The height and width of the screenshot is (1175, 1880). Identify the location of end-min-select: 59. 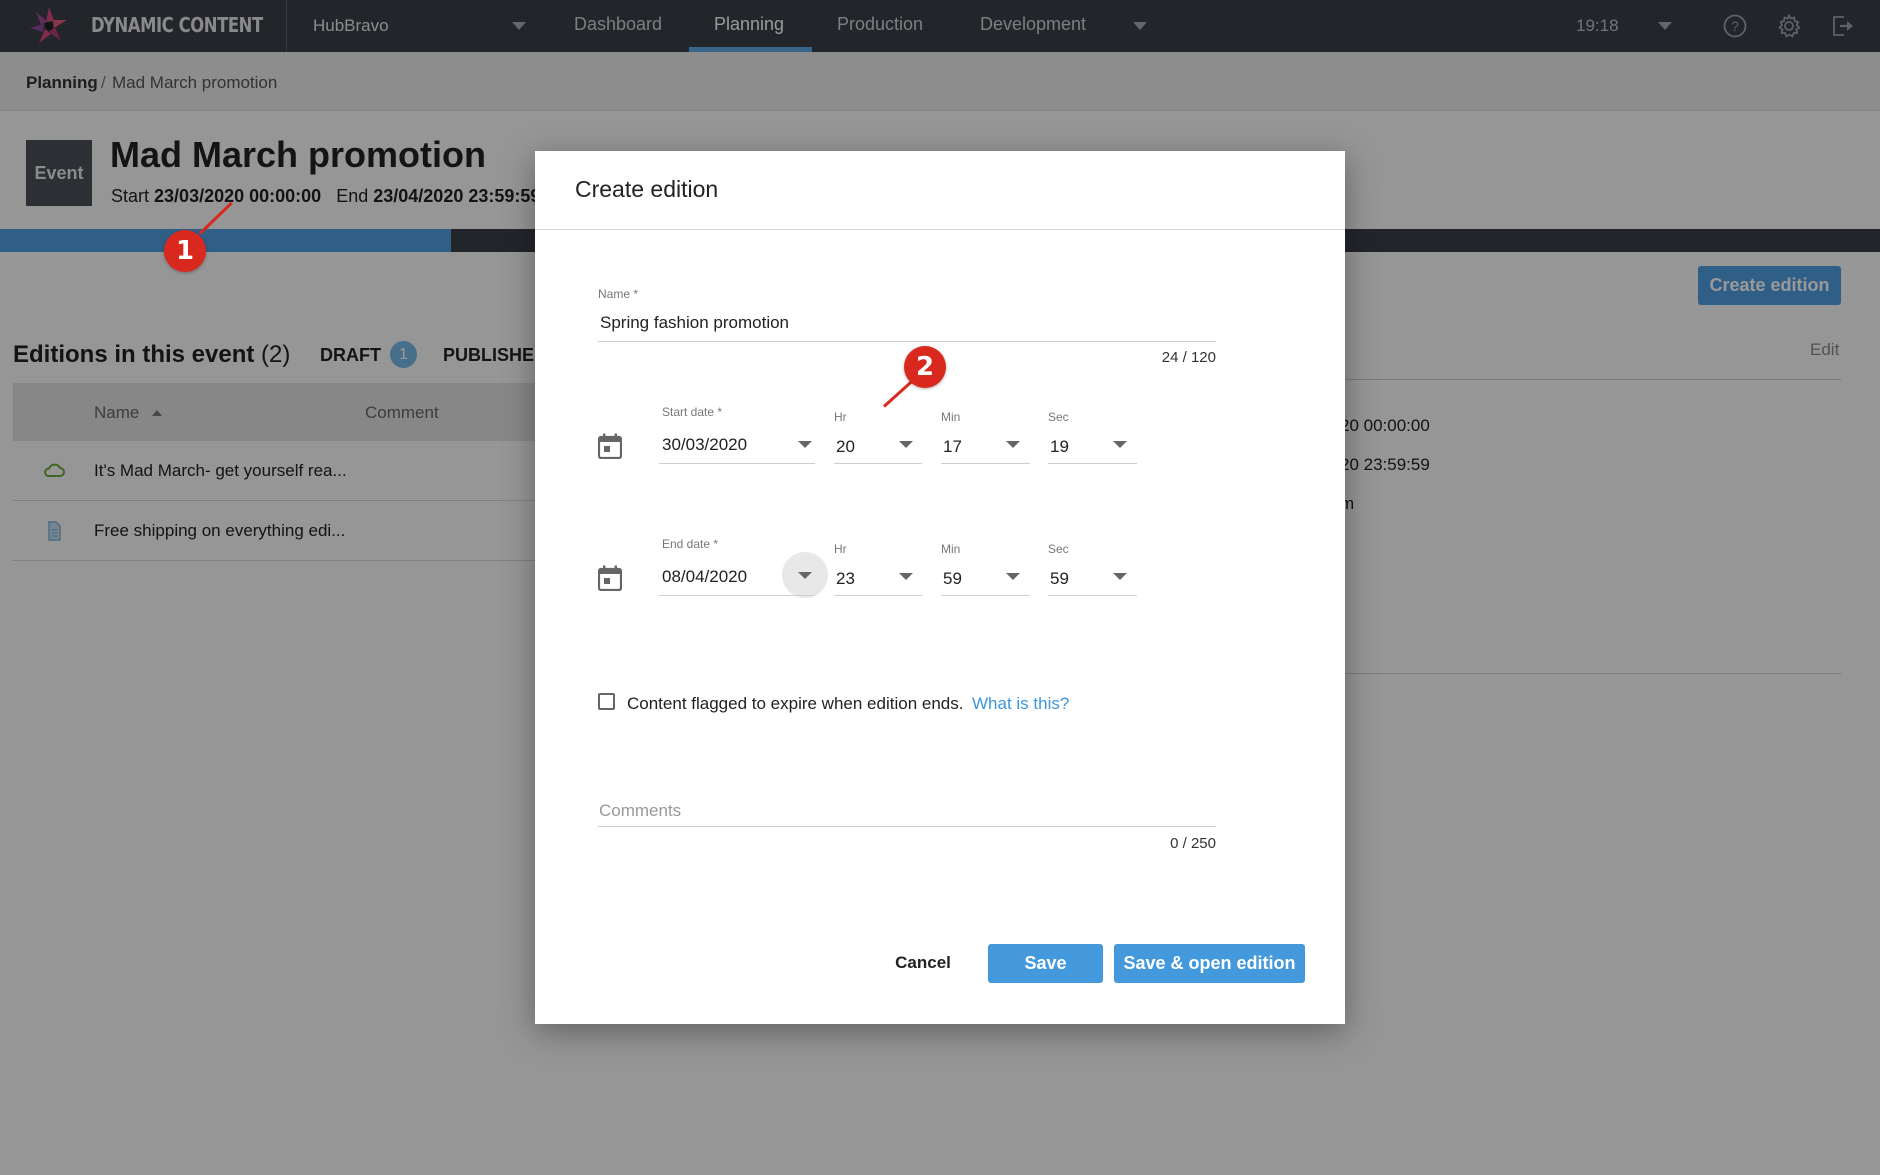
(952, 579).